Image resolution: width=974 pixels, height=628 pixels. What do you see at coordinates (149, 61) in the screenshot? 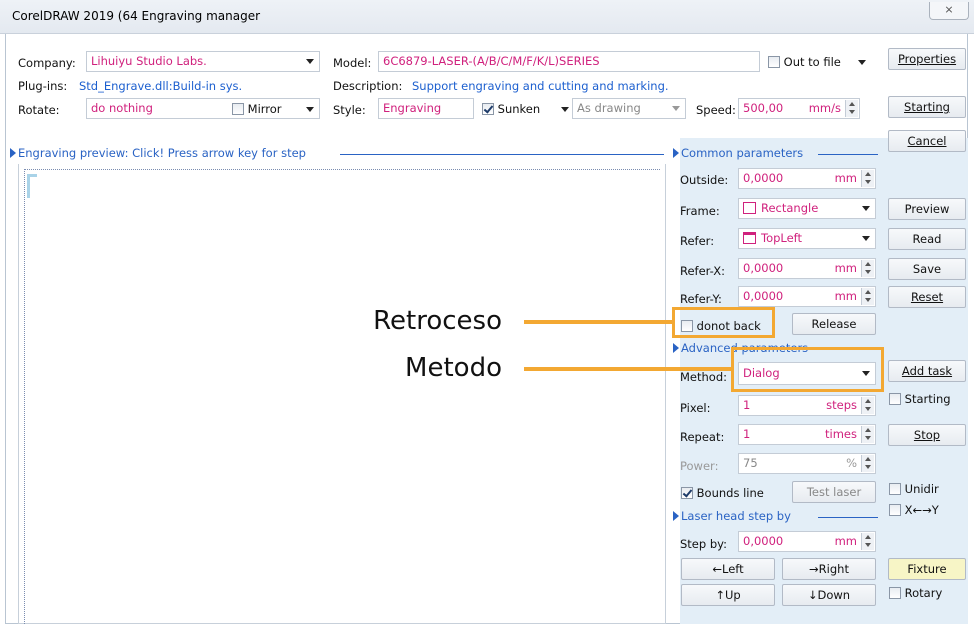
I see `company-value: Lihuiyu Studio Labs.` at bounding box center [149, 61].